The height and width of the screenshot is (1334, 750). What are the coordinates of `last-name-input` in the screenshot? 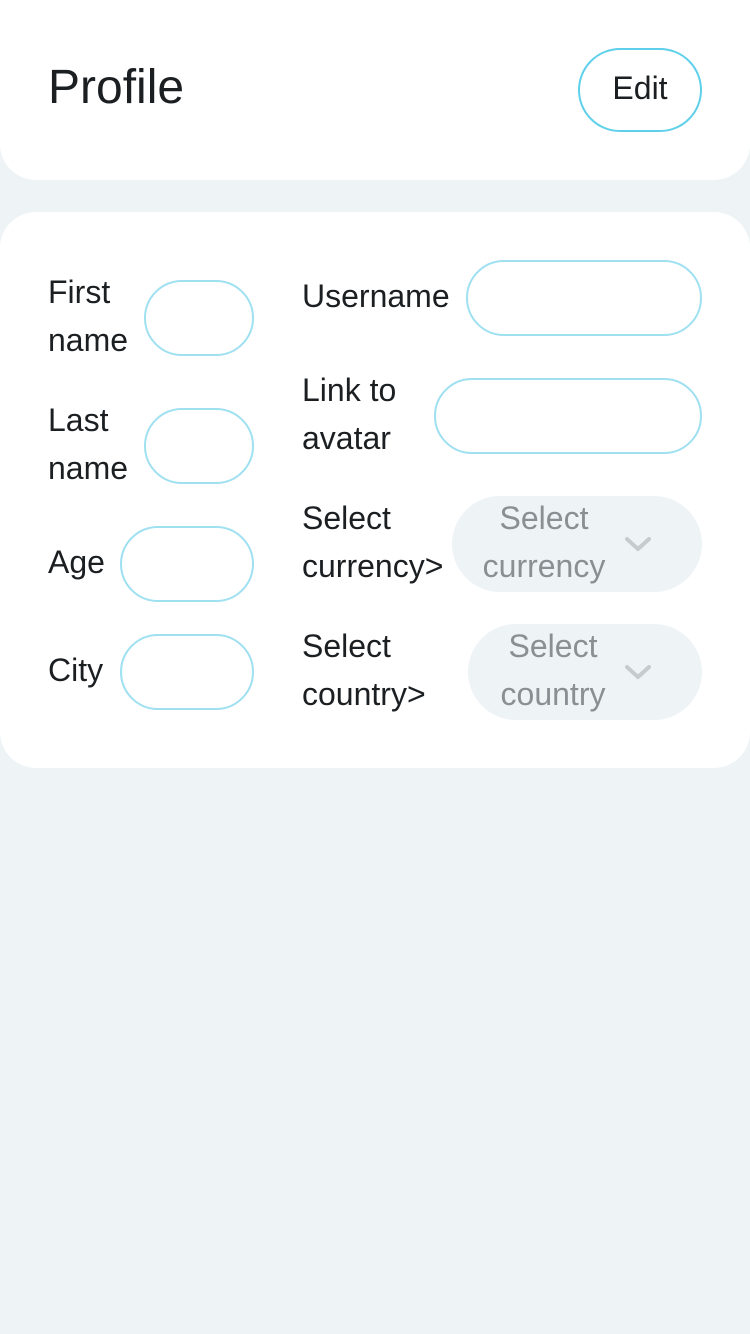 It's located at (199, 446).